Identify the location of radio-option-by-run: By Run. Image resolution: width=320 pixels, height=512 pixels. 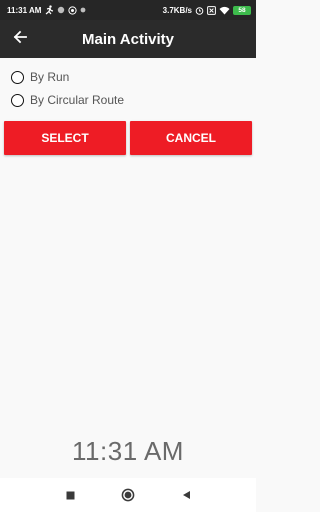
(67, 77).